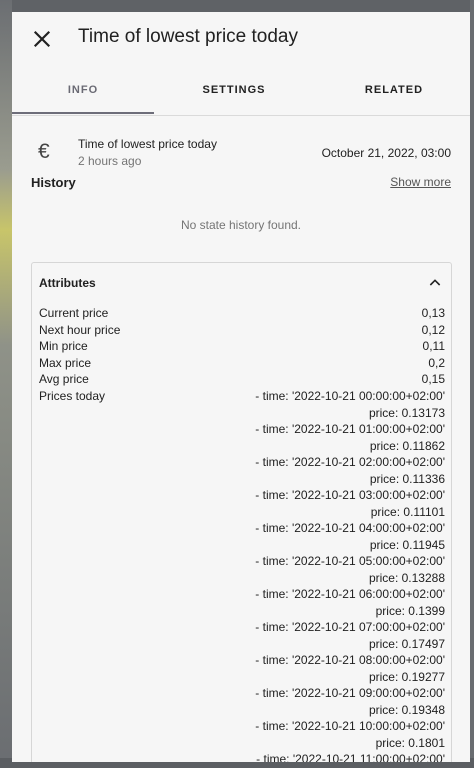 This screenshot has height=768, width=474. Describe the element at coordinates (410, 742) in the screenshot. I see `price-value: price: 0.1801` at that location.